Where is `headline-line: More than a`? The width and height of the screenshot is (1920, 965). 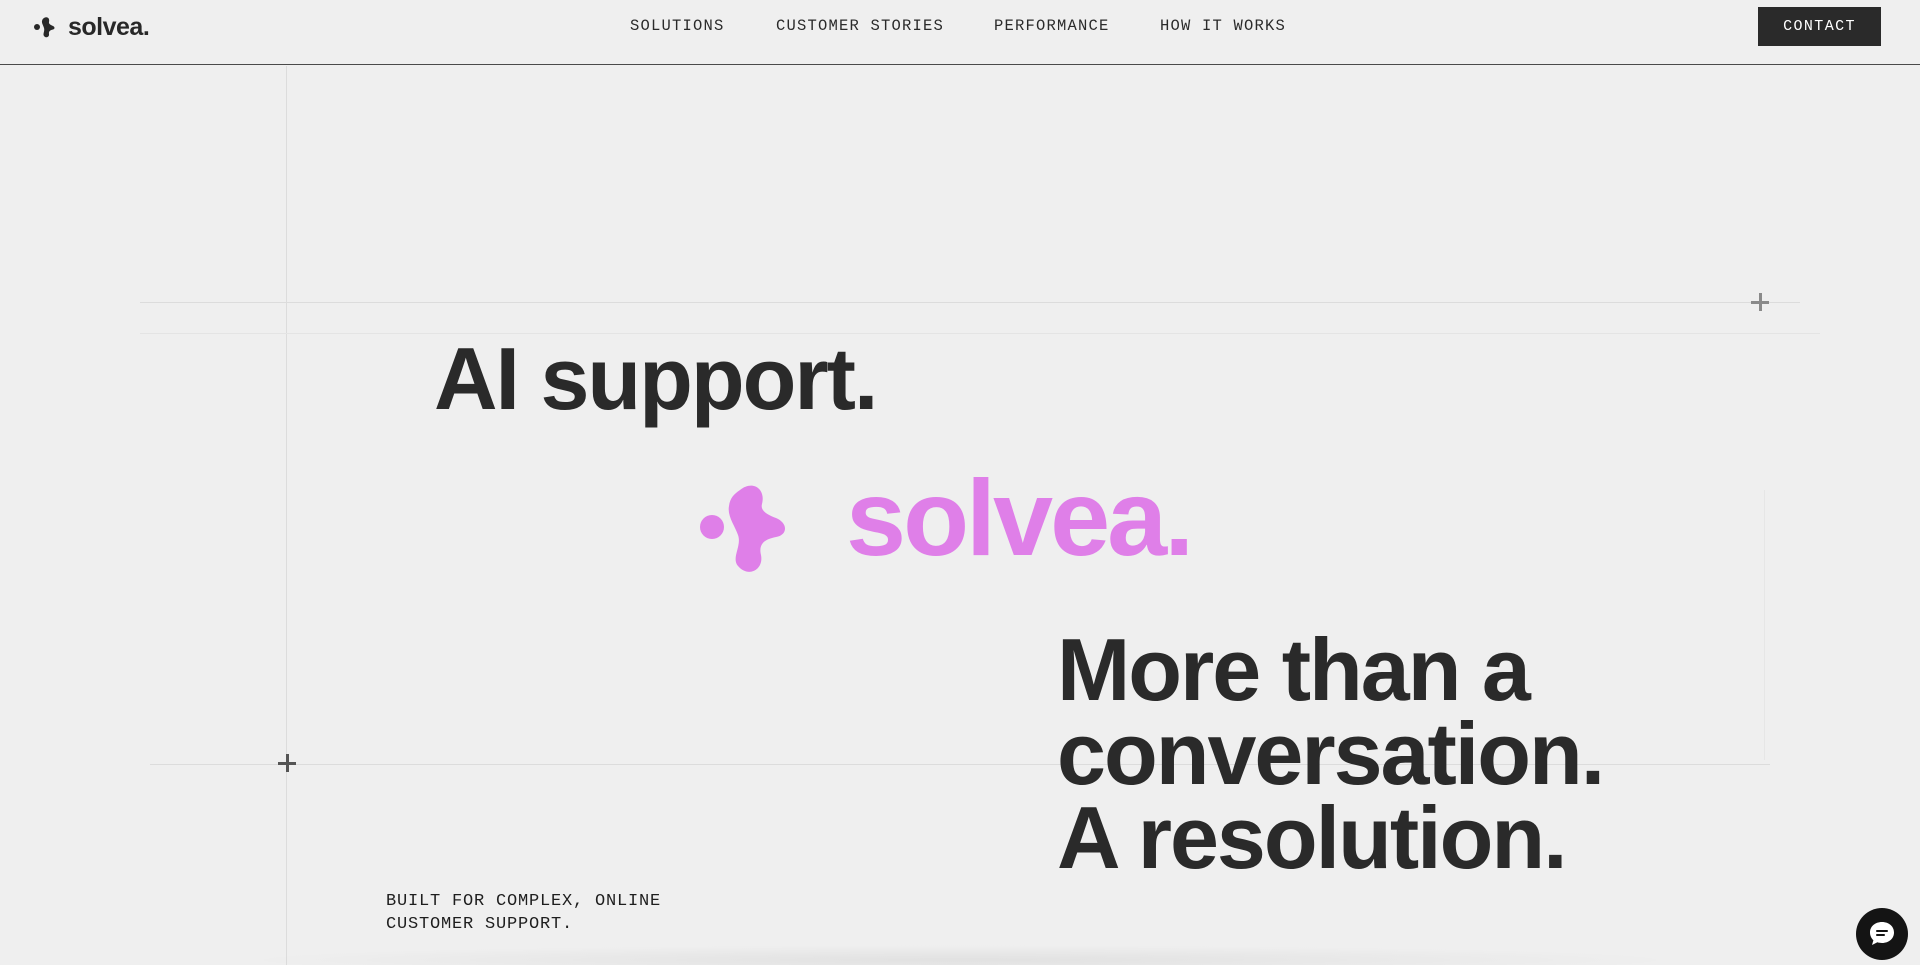 headline-line: More than a is located at coordinates (1294, 669).